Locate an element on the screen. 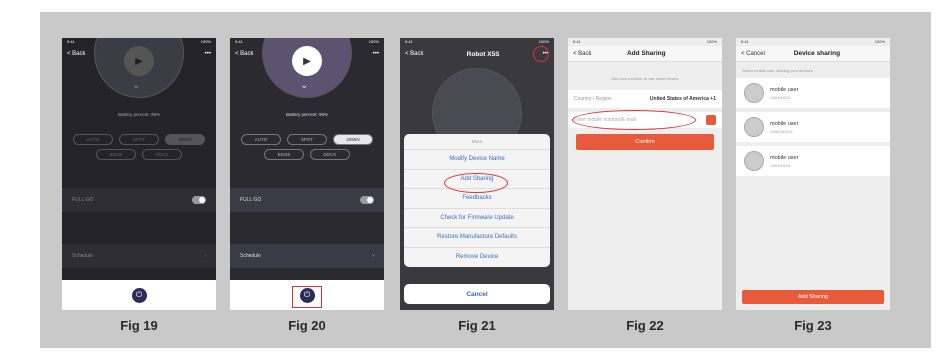 The image size is (937, 354). footer: ⏻ is located at coordinates (139, 295).